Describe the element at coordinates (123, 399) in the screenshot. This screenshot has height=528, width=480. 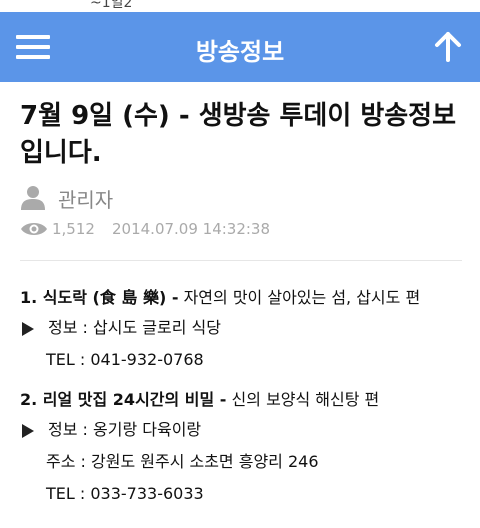
I see `item-headline-bold: 2. 리얼 맛집 24시간의 비밀 -` at that location.